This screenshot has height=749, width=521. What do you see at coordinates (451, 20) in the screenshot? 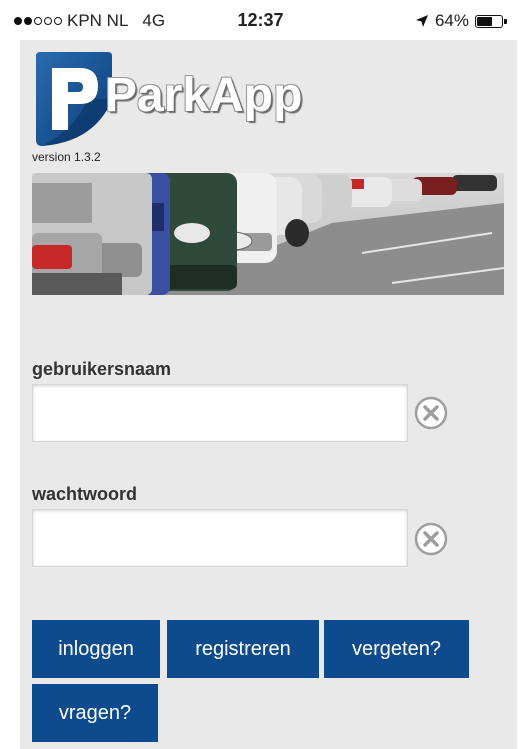
I see `battery-percent: 64%` at bounding box center [451, 20].